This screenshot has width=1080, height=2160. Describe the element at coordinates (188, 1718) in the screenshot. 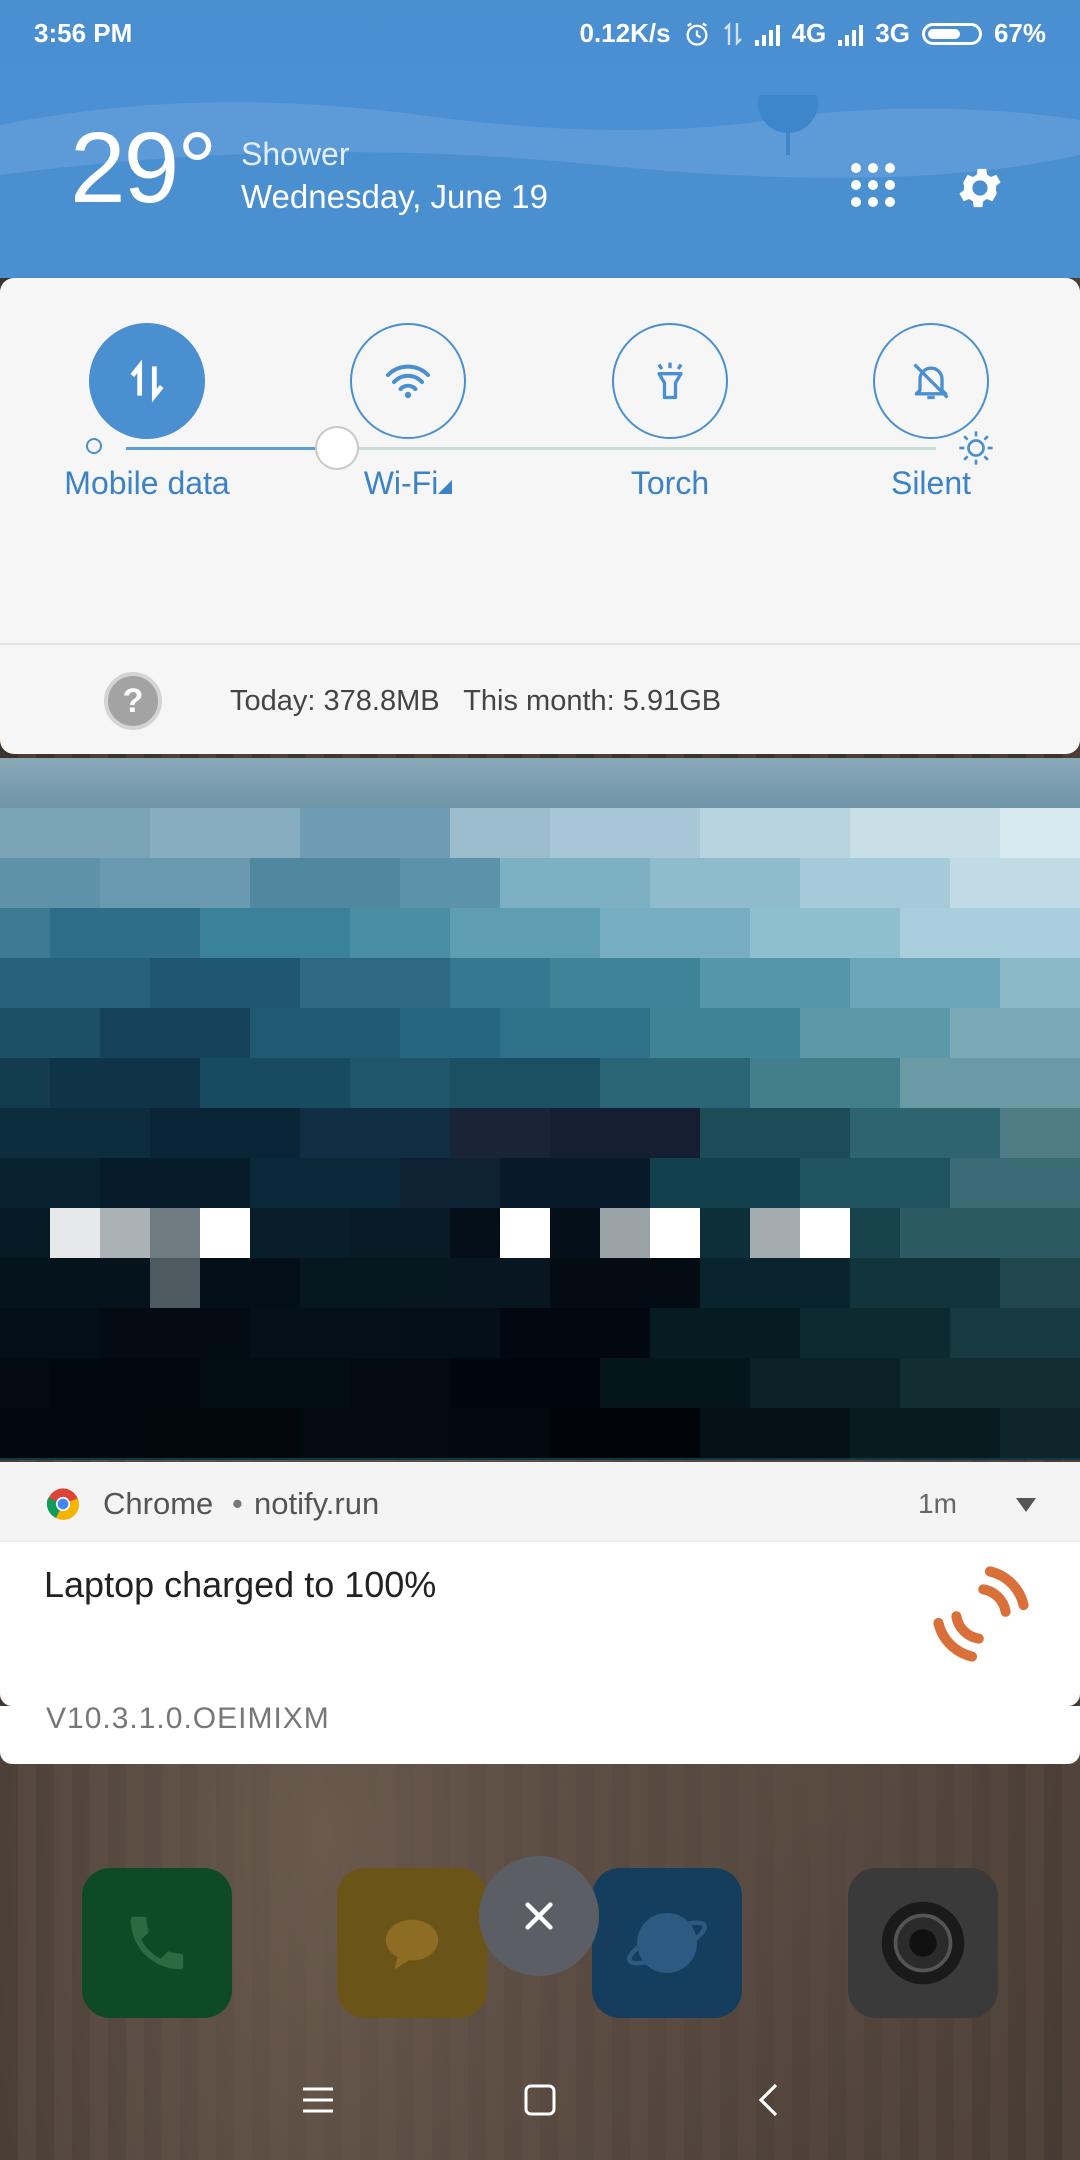

I see `background-notification-text: V10.3.1.0.OEIMIXM` at that location.